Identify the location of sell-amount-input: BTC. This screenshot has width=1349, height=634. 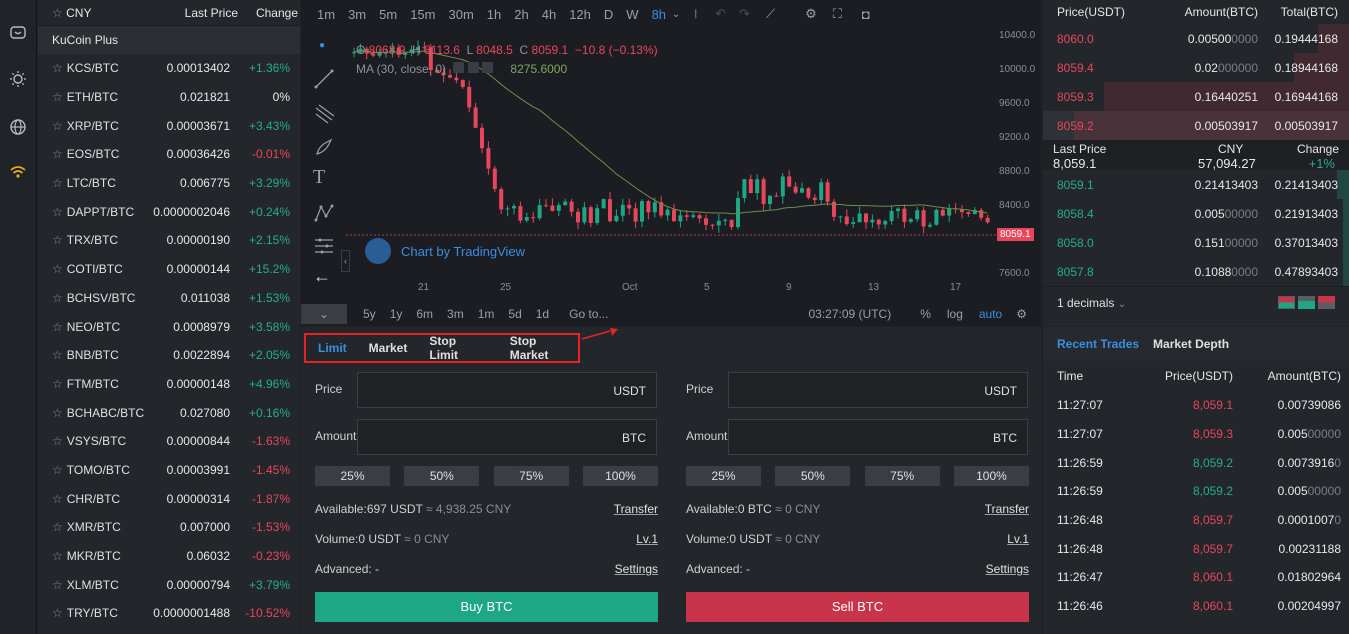
(878, 437).